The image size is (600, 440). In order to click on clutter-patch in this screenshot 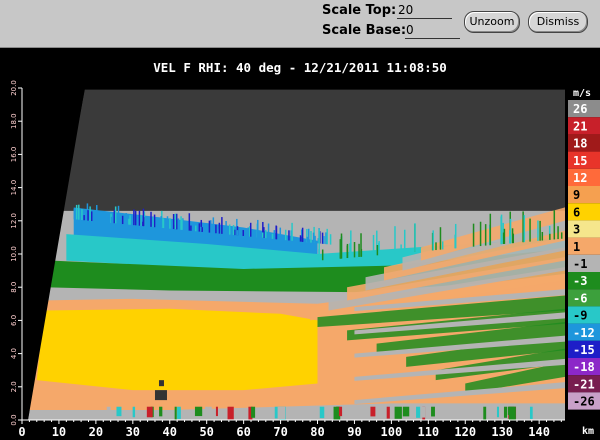, I will do `click(161, 383)`.